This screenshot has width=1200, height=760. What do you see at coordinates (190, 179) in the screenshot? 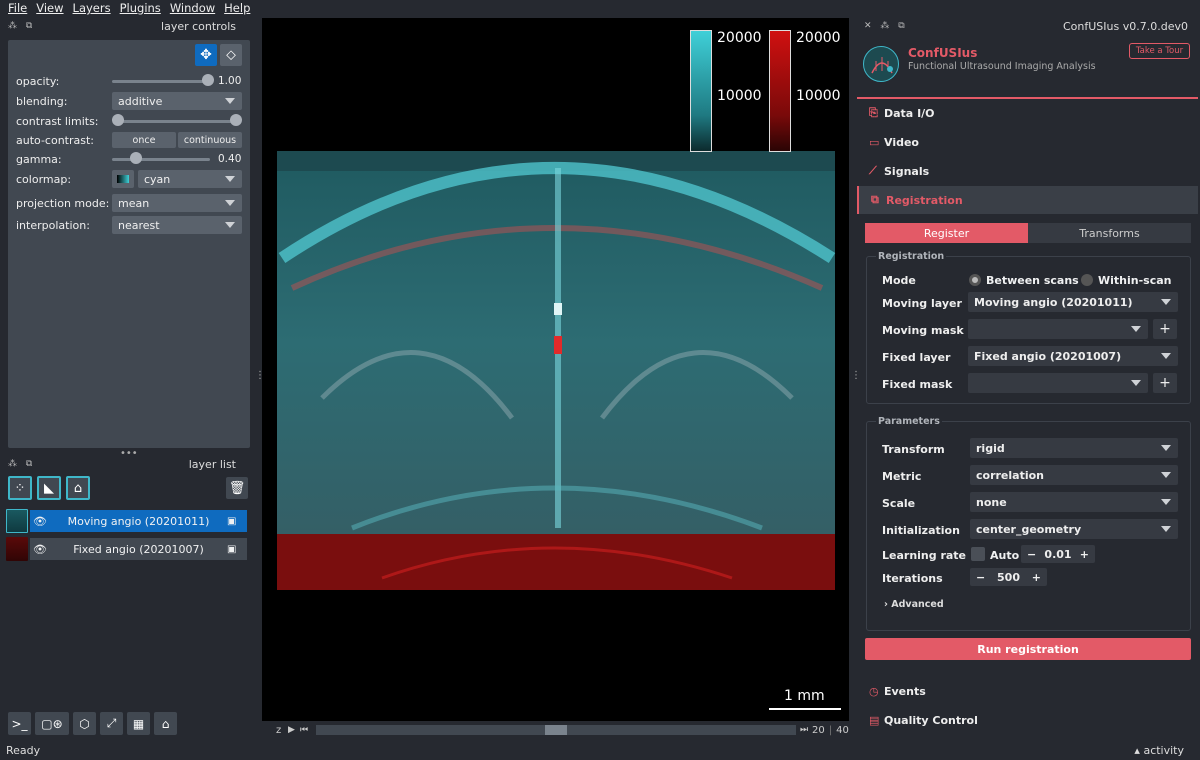
I see `colormap-select: cyan` at bounding box center [190, 179].